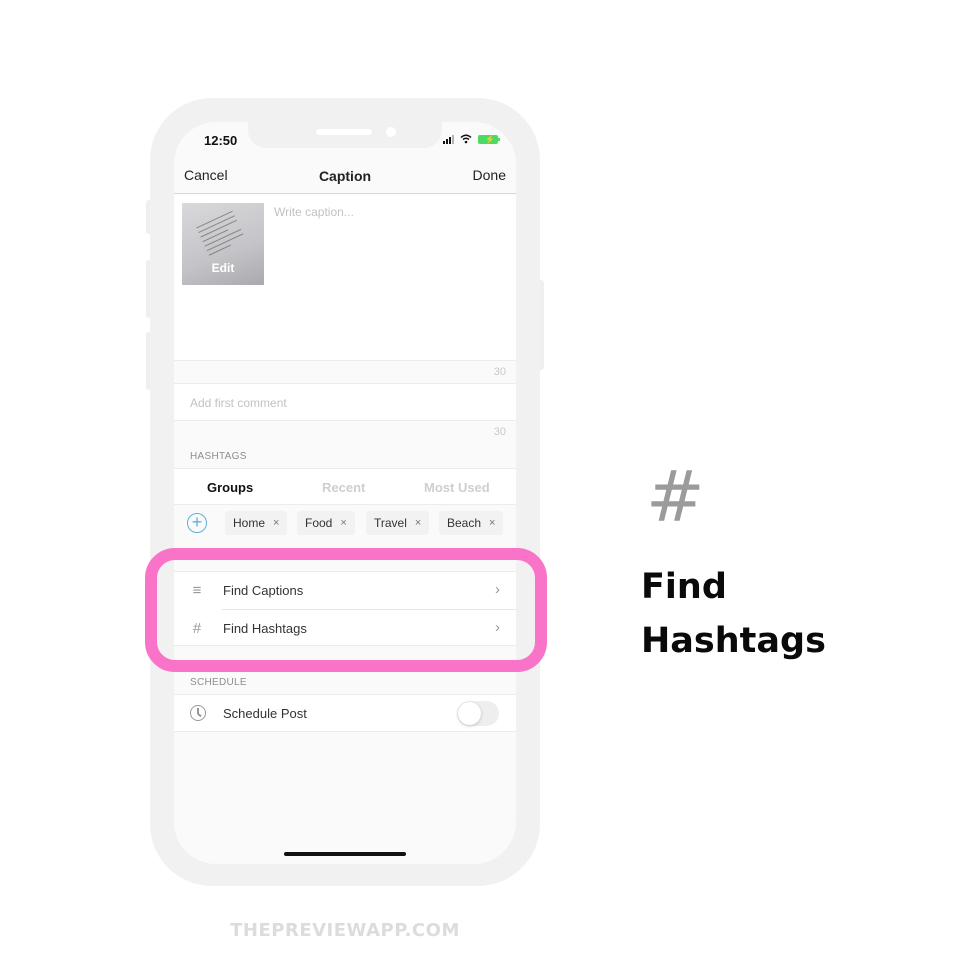 This screenshot has width=980, height=980. I want to click on edit-thumbnail-label: Edit, so click(223, 268).